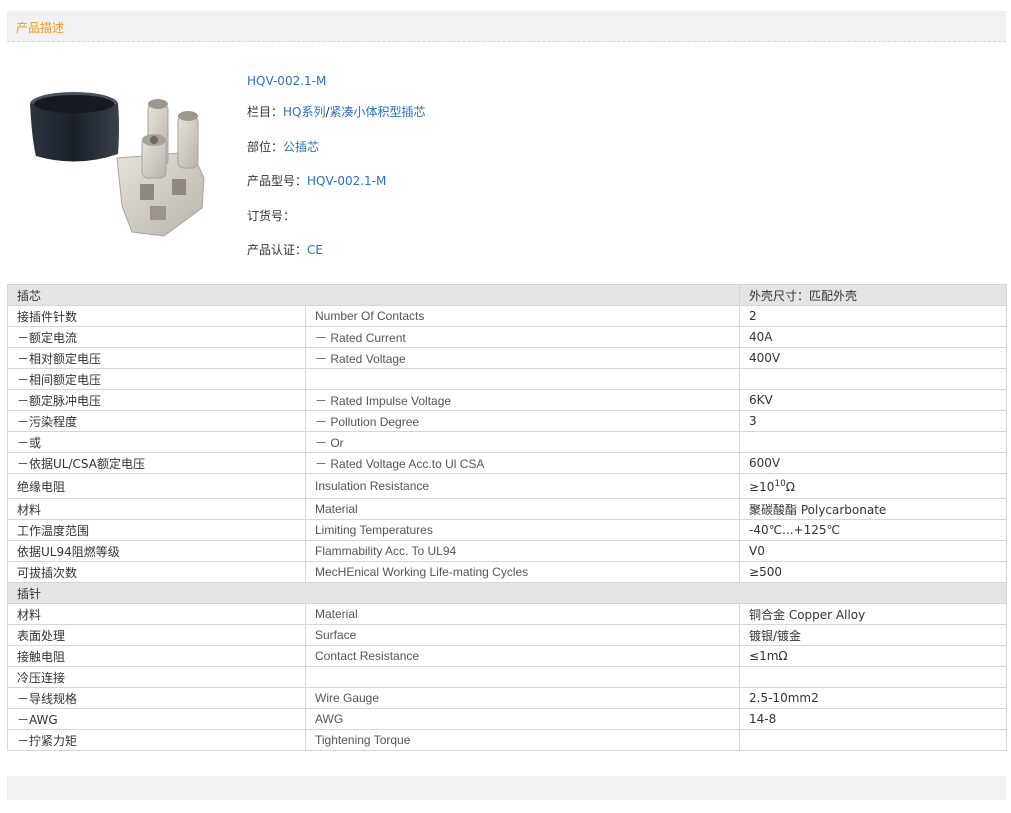 The width and height of the screenshot is (1011, 813). I want to click on spec-label-cn: －AWG, so click(156, 719).